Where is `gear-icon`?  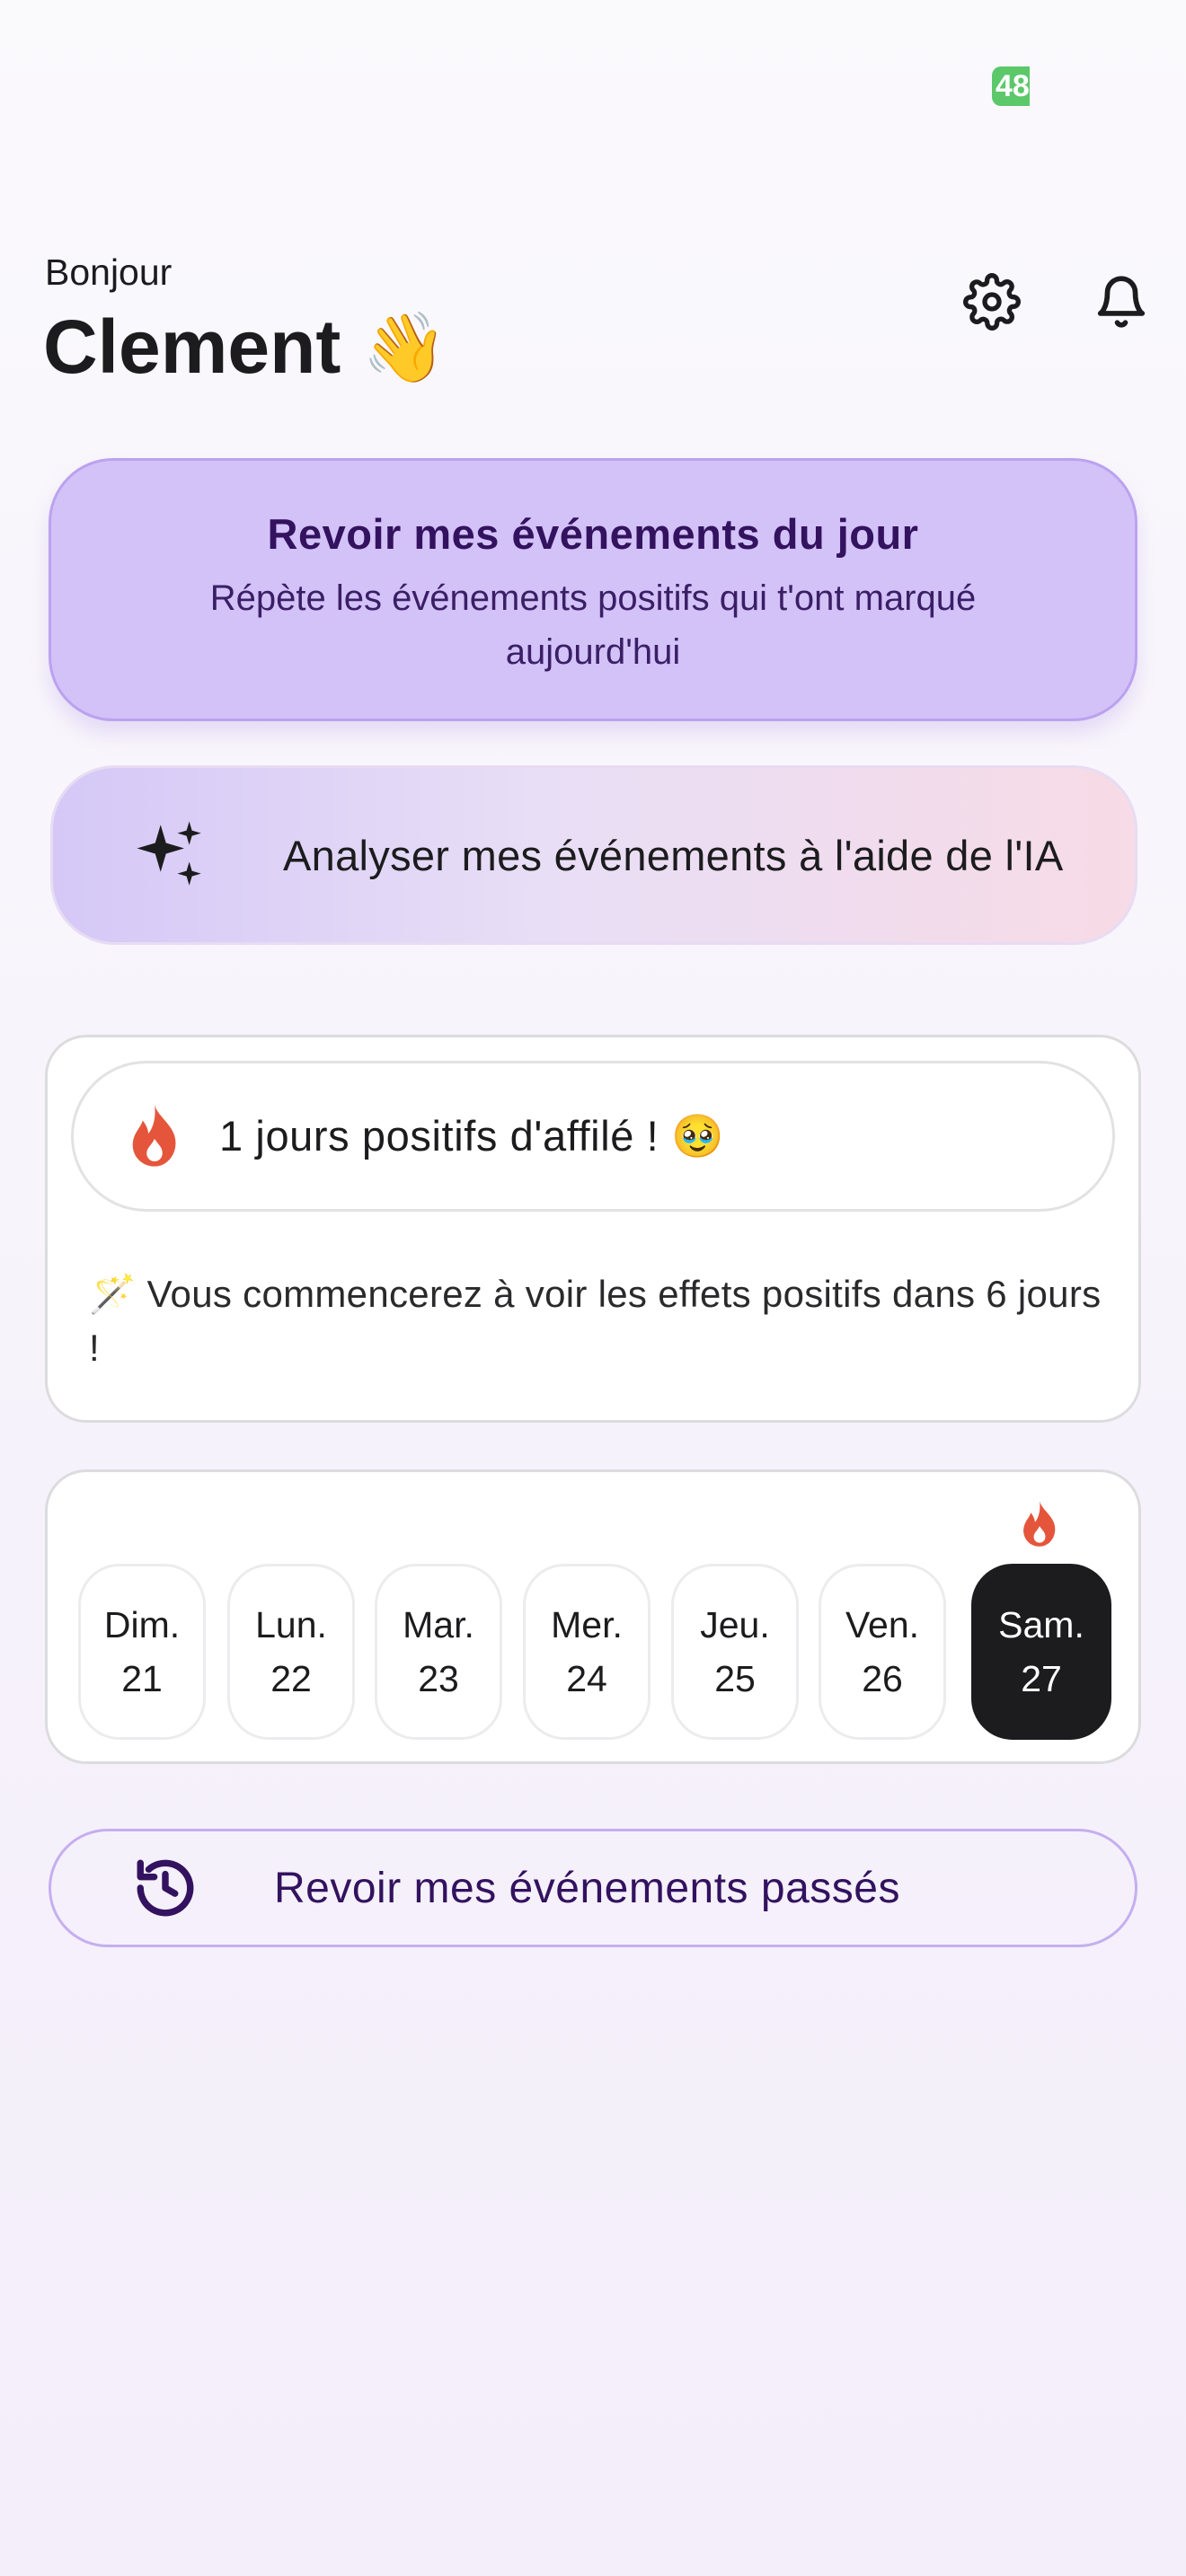
gear-icon is located at coordinates (992, 302).